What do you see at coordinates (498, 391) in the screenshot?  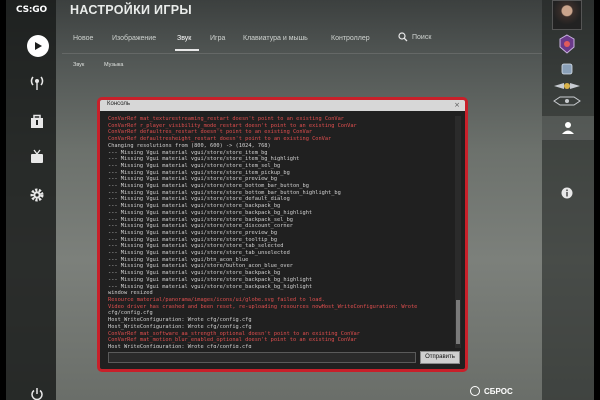 I see `reset-label: СБРОС` at bounding box center [498, 391].